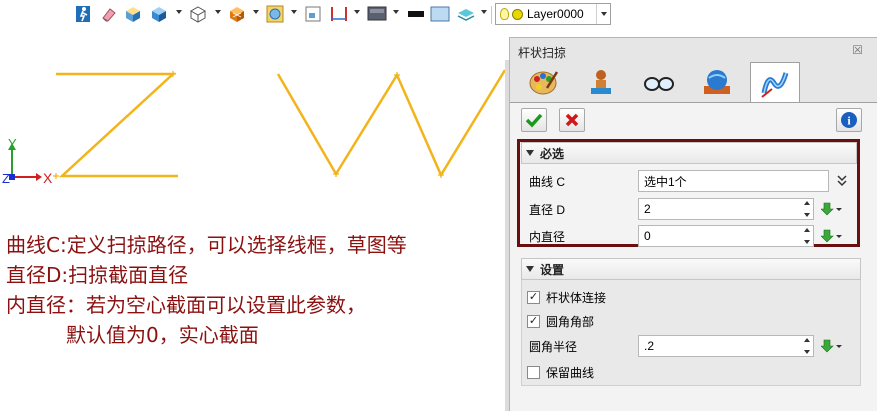 This screenshot has width=877, height=411. What do you see at coordinates (179, 12) in the screenshot?
I see `blue-cube-dropdown-icon` at bounding box center [179, 12].